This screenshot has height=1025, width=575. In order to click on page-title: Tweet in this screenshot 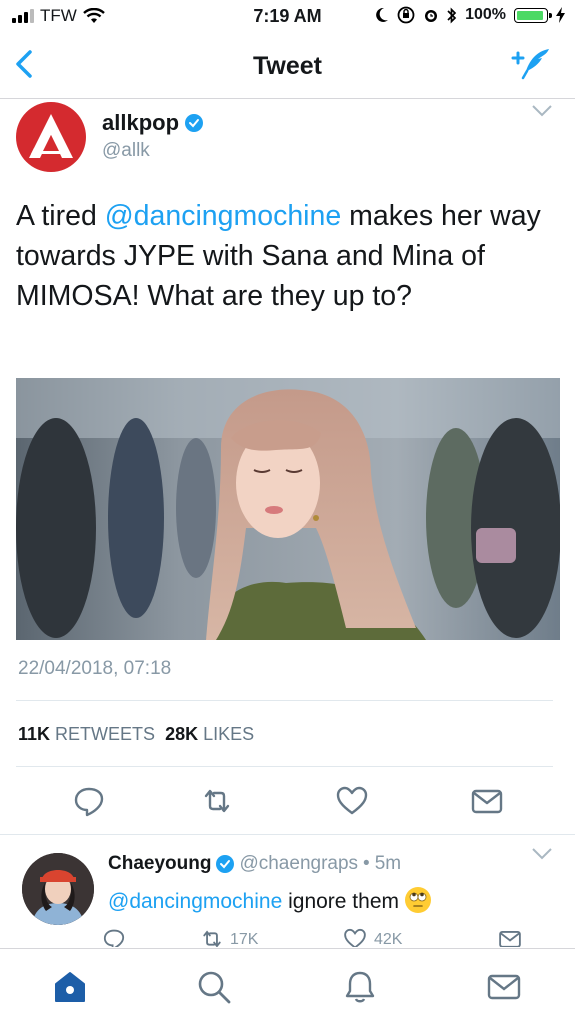, I will do `click(287, 66)`.